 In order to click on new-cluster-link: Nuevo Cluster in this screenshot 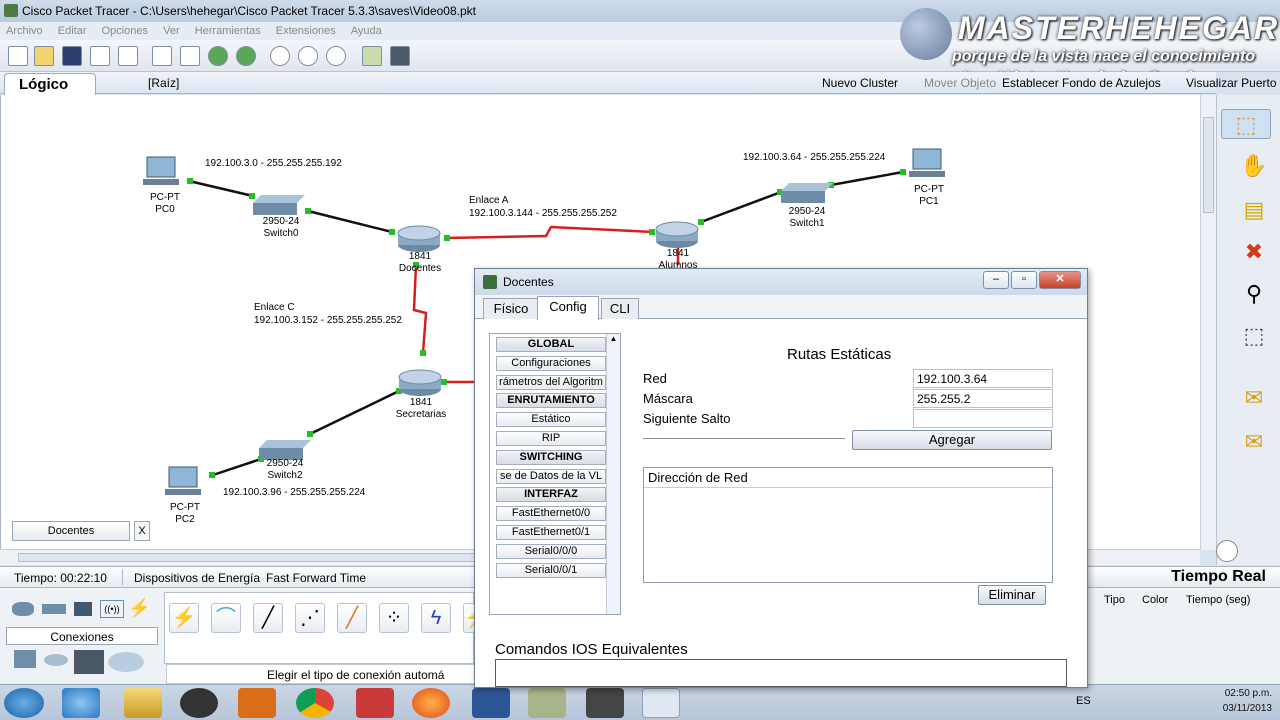, I will do `click(860, 83)`.